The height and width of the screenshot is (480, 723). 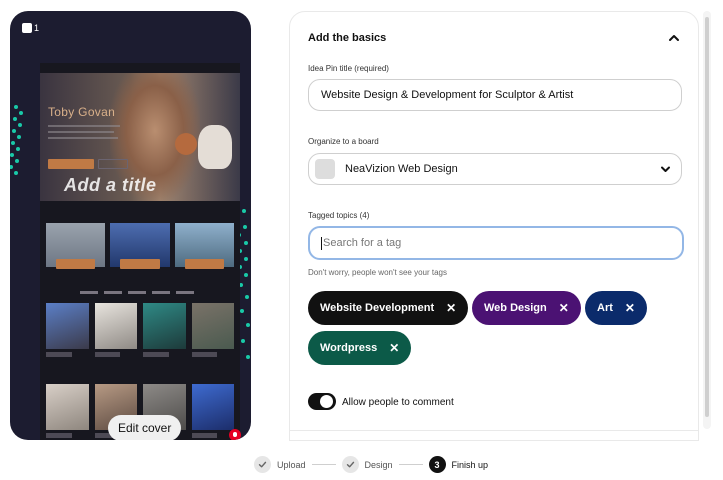 I want to click on hero-name: Toby Govan, so click(x=82, y=112).